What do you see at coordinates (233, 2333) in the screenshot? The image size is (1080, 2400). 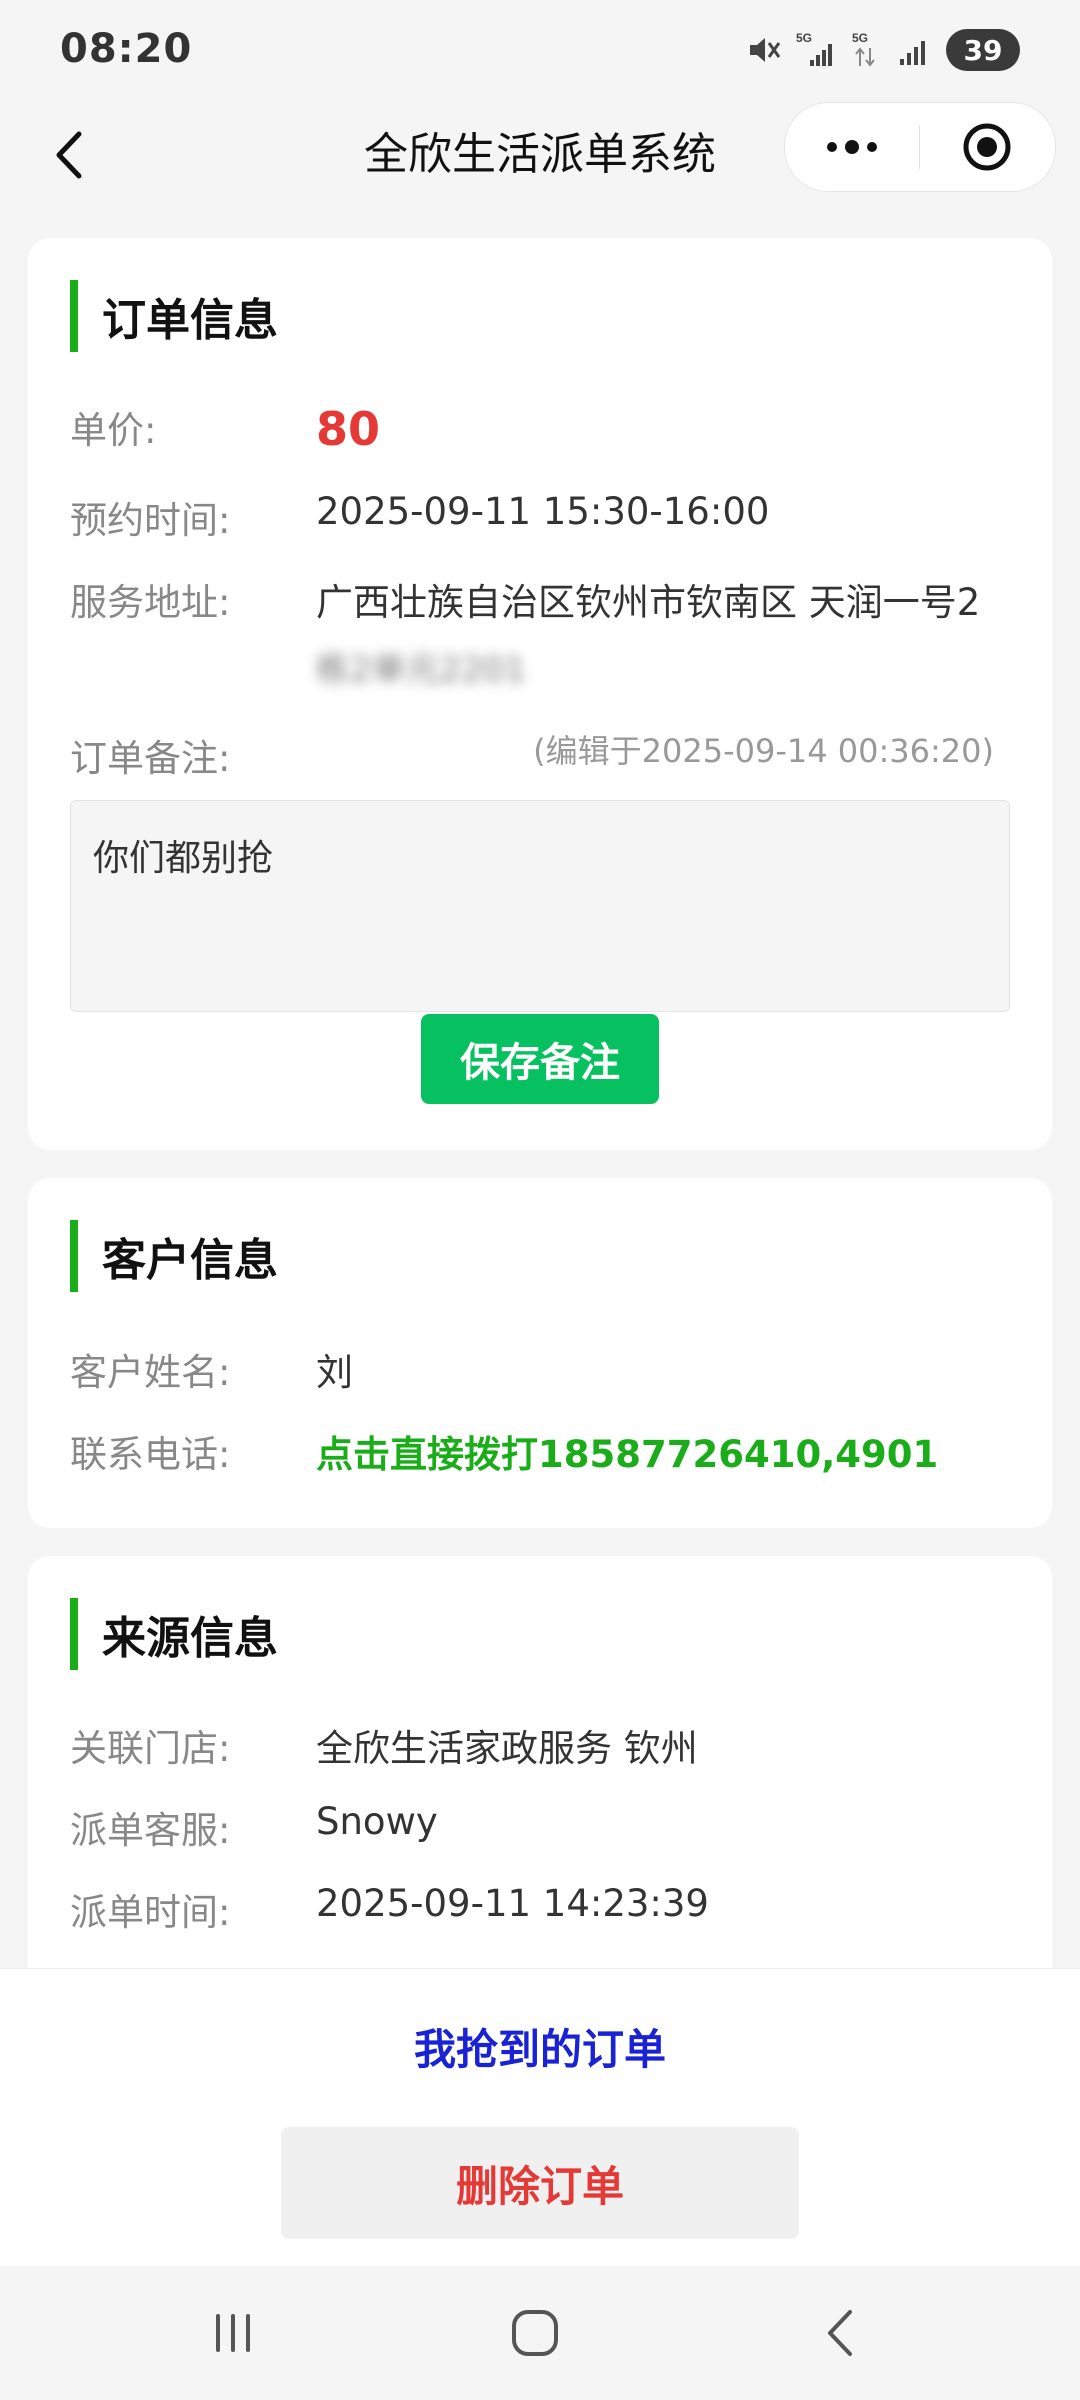 I see `recent-apps-icon` at bounding box center [233, 2333].